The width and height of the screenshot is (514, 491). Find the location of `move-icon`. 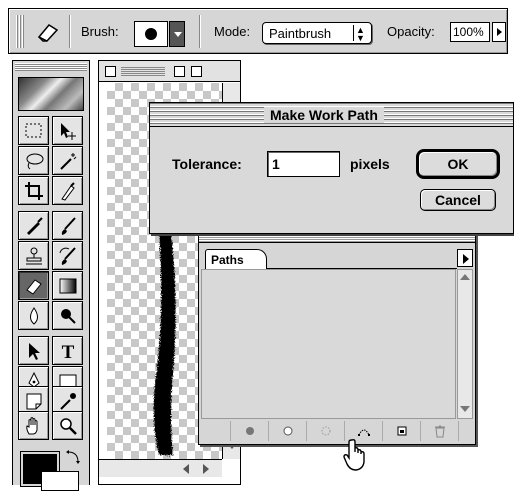

move-icon is located at coordinates (67, 130).